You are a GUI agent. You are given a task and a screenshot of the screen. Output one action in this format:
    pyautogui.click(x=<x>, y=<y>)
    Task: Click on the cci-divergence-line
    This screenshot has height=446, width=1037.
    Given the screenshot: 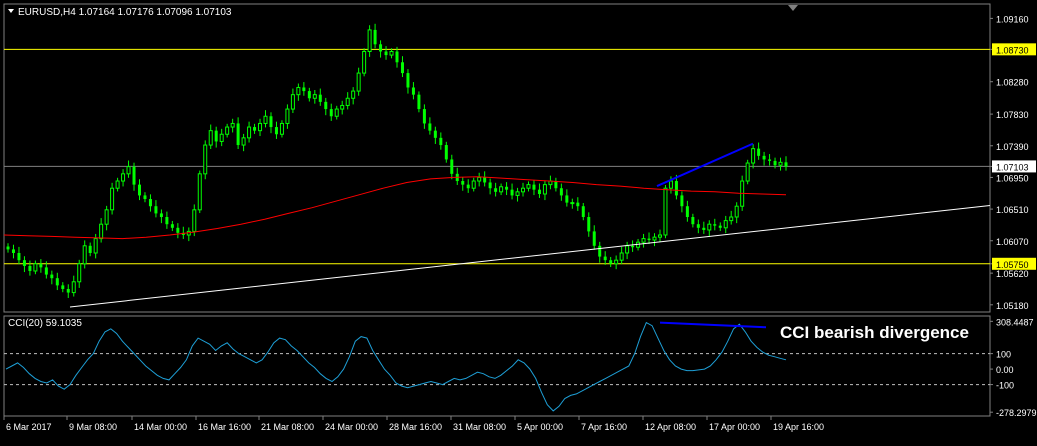 What is the action you would take?
    pyautogui.click(x=713, y=325)
    